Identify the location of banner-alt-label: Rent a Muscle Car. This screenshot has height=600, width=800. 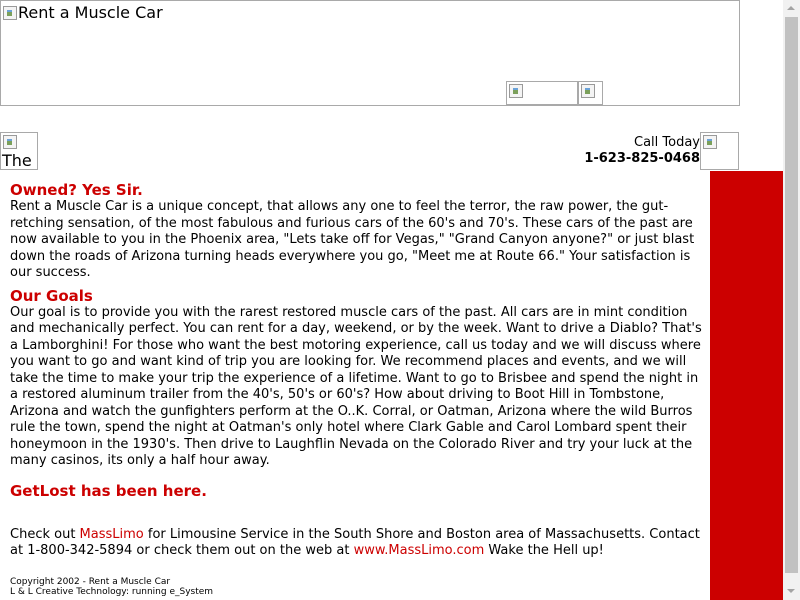
(90, 12).